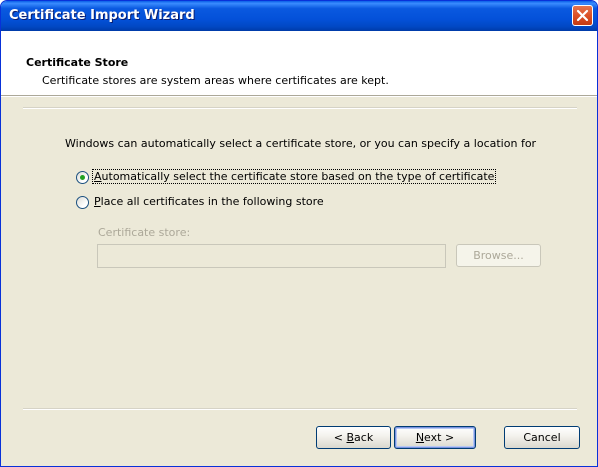  I want to click on radio-auto-select-circle, so click(82, 177).